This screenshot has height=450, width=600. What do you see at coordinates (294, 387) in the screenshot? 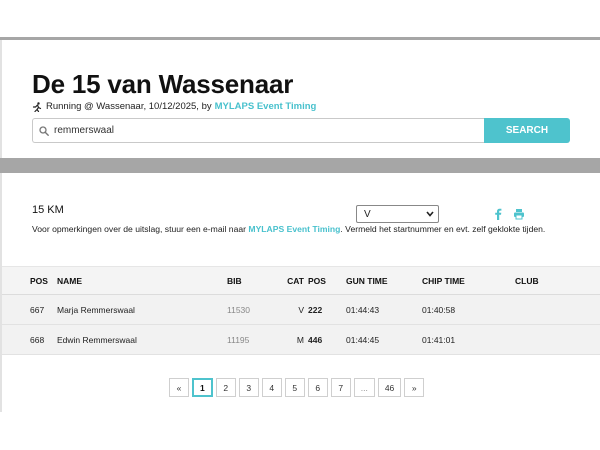
I see `page-button-5: 5` at bounding box center [294, 387].